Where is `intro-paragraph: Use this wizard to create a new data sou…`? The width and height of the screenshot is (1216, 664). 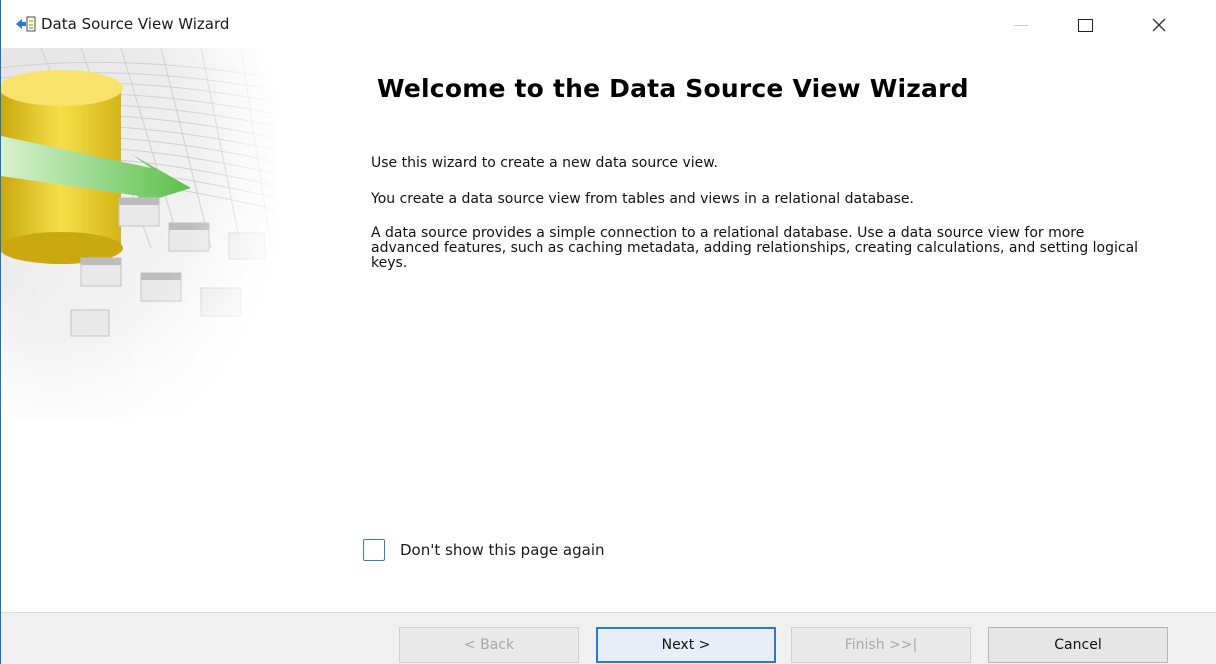
intro-paragraph: Use this wizard to create a new data sou… is located at coordinates (544, 163).